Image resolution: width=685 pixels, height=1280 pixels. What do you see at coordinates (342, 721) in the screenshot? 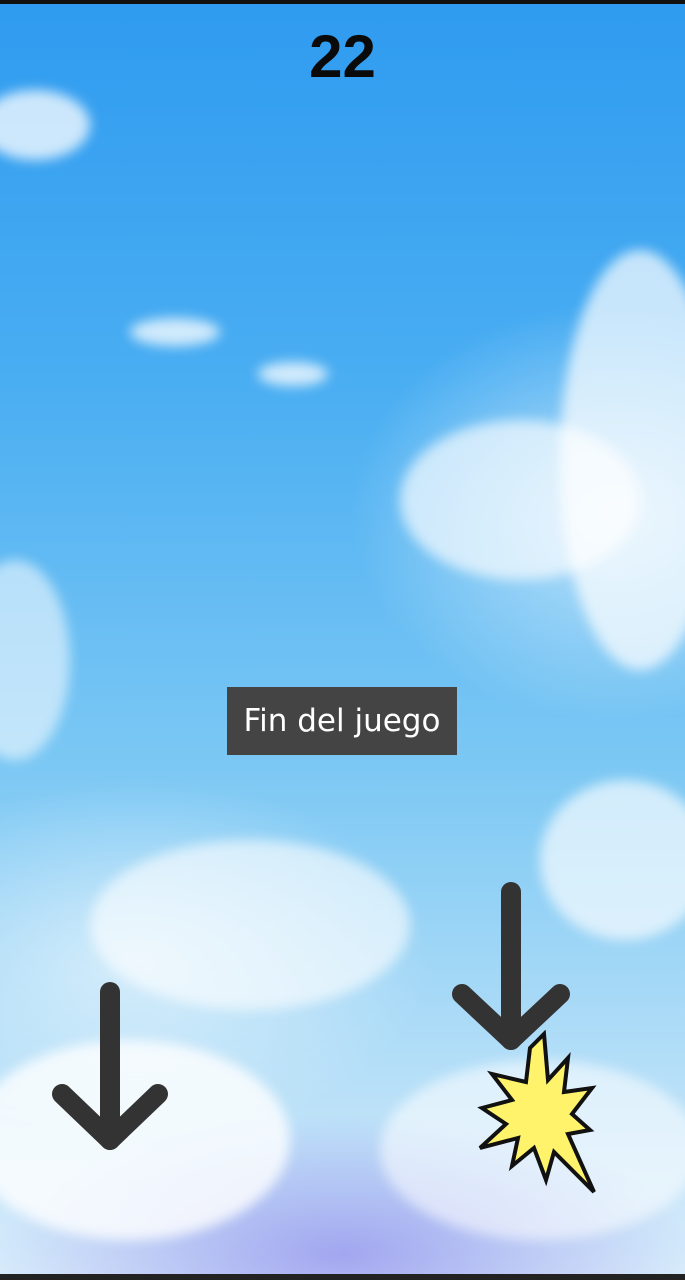
I see `game-over-toast: Fin del juego` at bounding box center [342, 721].